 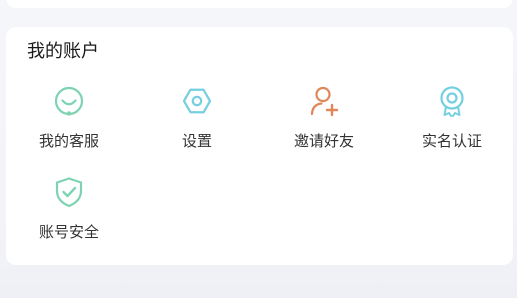 What do you see at coordinates (451, 141) in the screenshot?
I see `real-name-verification-label: 实名认证` at bounding box center [451, 141].